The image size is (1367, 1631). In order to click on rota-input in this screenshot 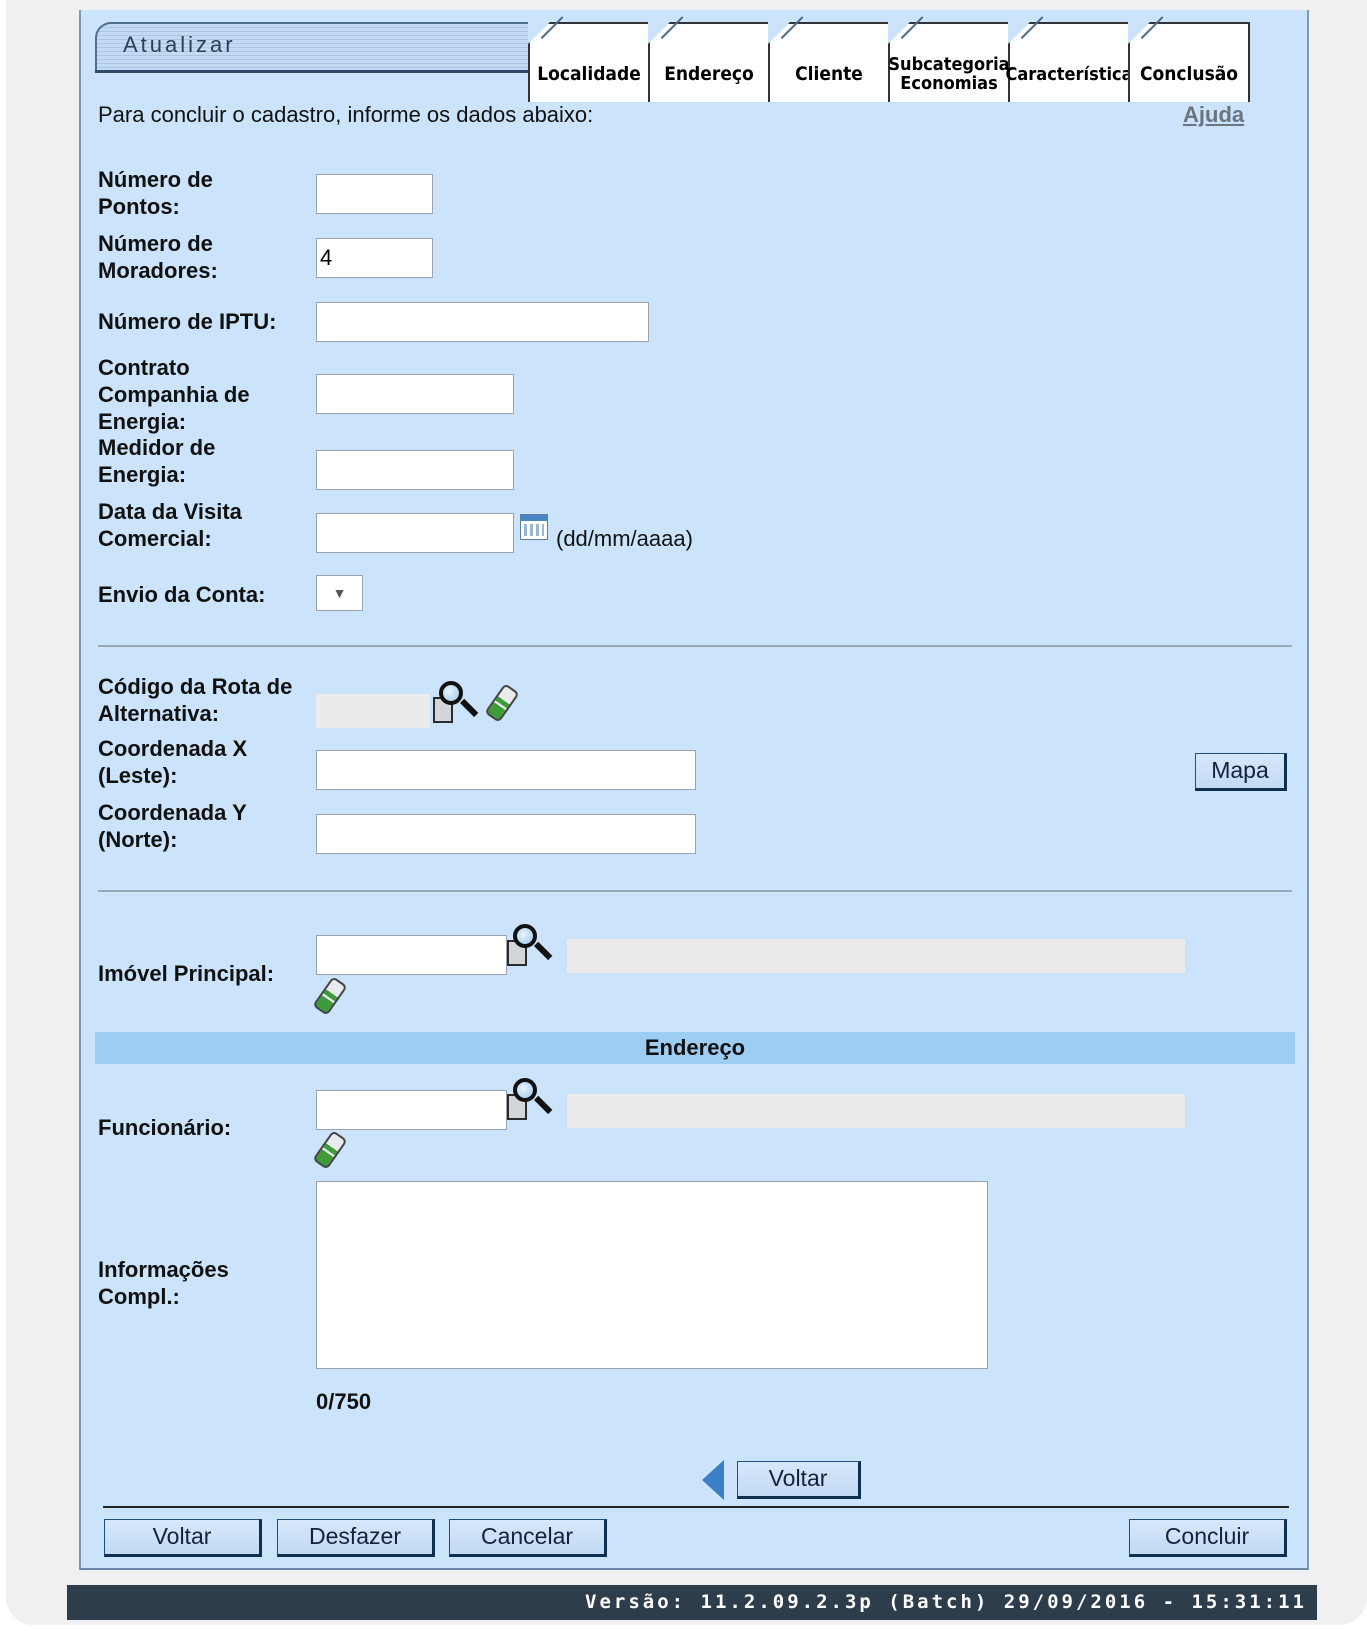, I will do `click(373, 711)`.